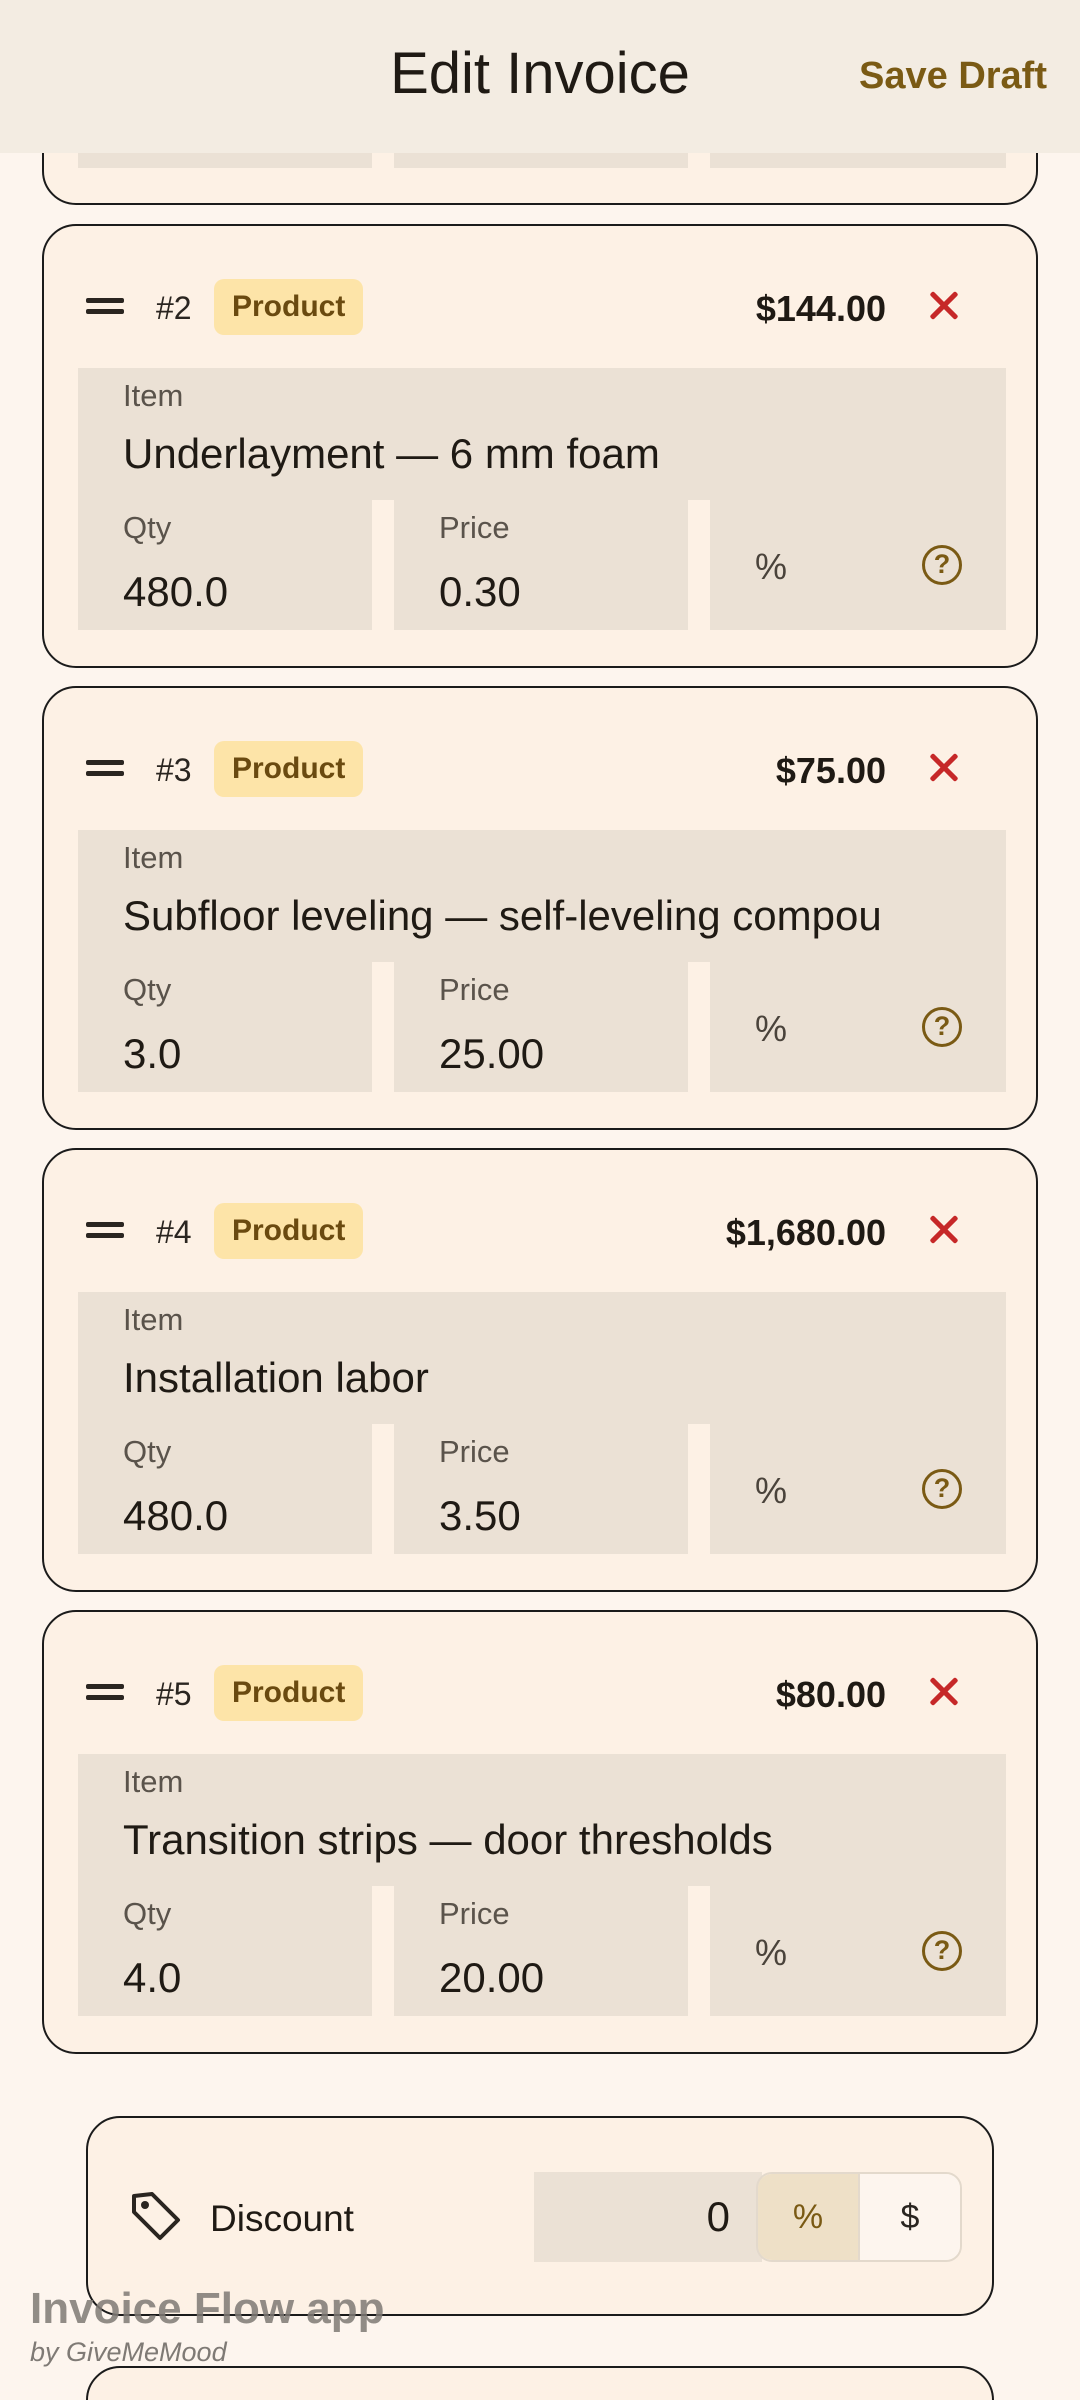 The width and height of the screenshot is (1080, 2400). What do you see at coordinates (910, 2217) in the screenshot?
I see `dollar-option: $` at bounding box center [910, 2217].